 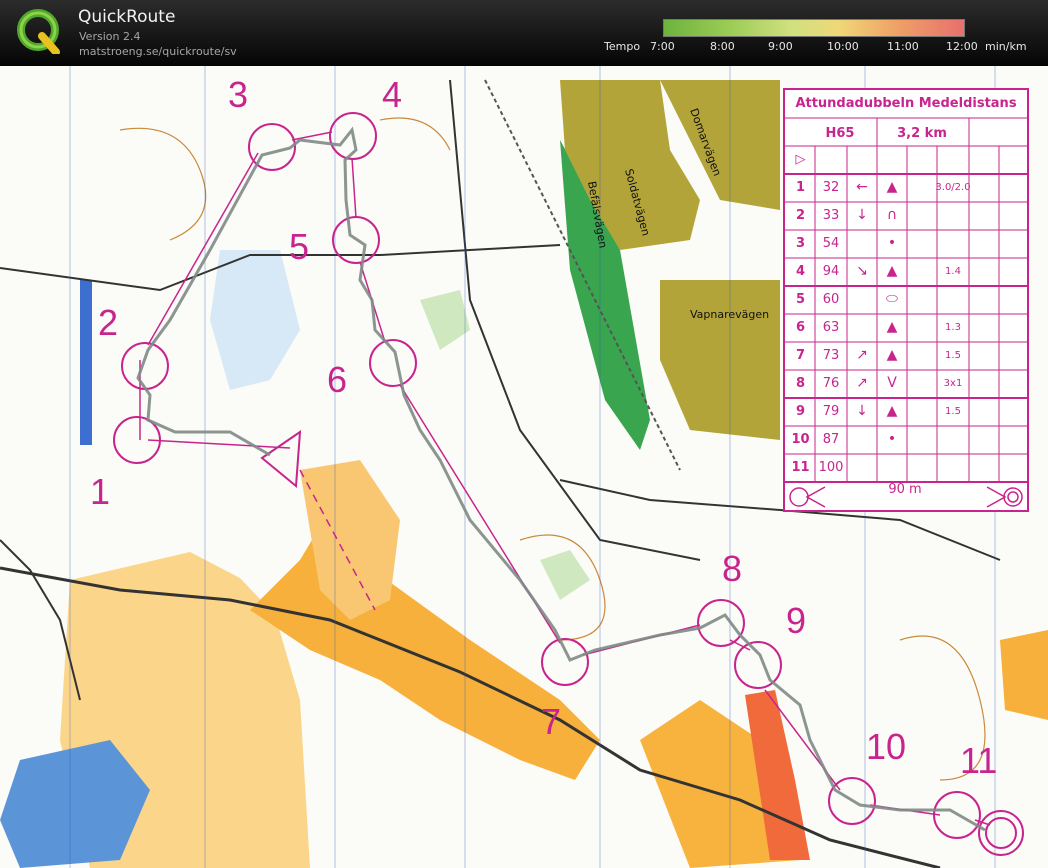 What do you see at coordinates (800, 411) in the screenshot?
I see `control-row-number: 9` at bounding box center [800, 411].